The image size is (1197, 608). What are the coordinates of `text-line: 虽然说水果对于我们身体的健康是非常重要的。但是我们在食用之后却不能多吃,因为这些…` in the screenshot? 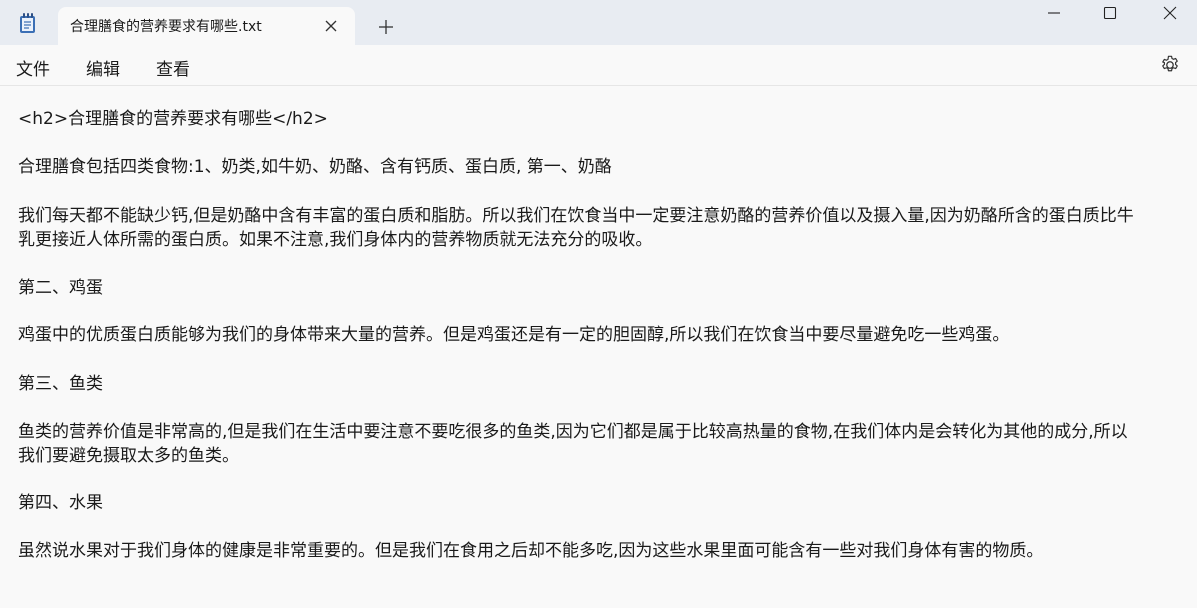 It's located at (531, 551).